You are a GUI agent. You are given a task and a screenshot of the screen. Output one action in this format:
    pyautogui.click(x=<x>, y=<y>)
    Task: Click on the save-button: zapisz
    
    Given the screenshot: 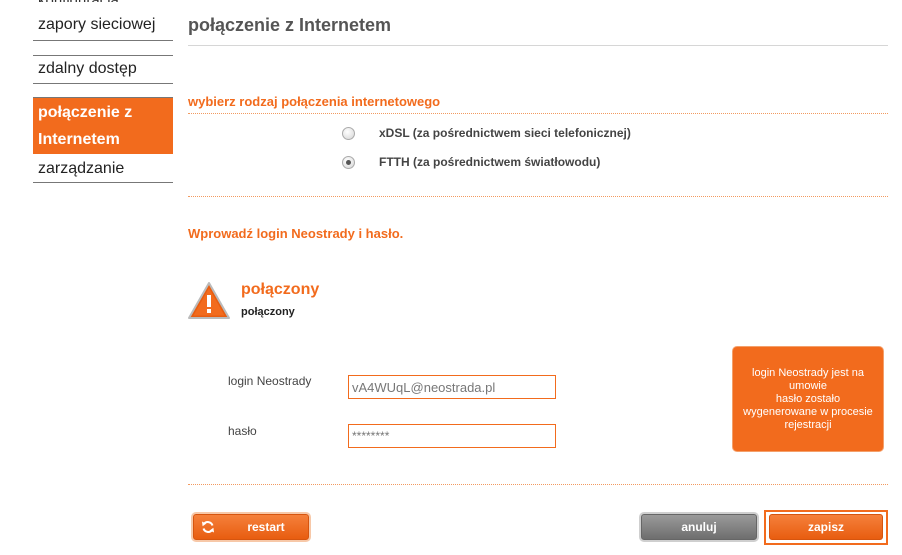 What is the action you would take?
    pyautogui.click(x=826, y=527)
    